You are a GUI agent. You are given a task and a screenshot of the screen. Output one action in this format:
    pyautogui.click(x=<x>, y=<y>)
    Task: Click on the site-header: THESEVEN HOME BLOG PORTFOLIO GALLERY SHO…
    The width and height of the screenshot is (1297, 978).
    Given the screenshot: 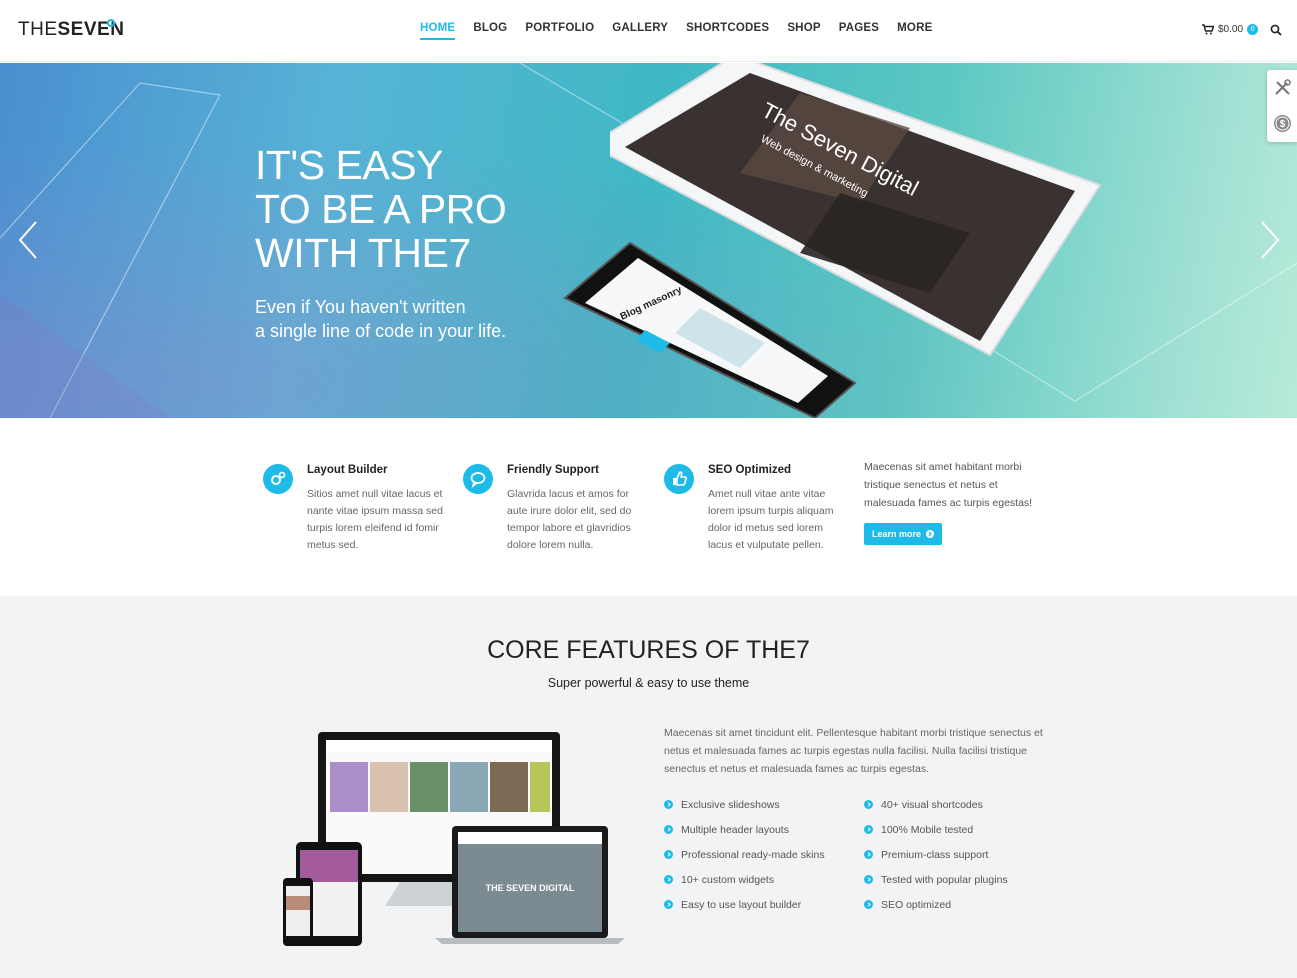 What is the action you would take?
    pyautogui.click(x=648, y=31)
    